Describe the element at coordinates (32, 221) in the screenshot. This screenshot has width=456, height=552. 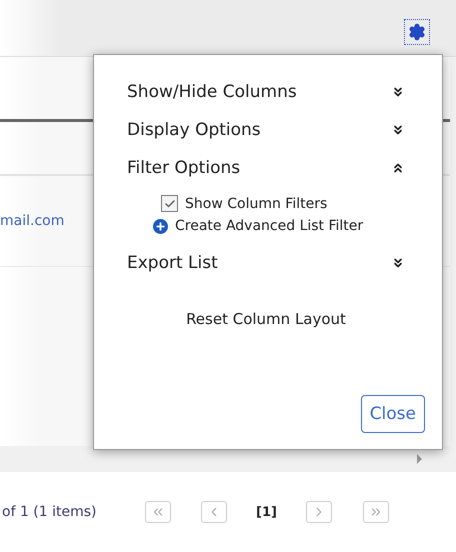
I see `table-cell: mail.com` at that location.